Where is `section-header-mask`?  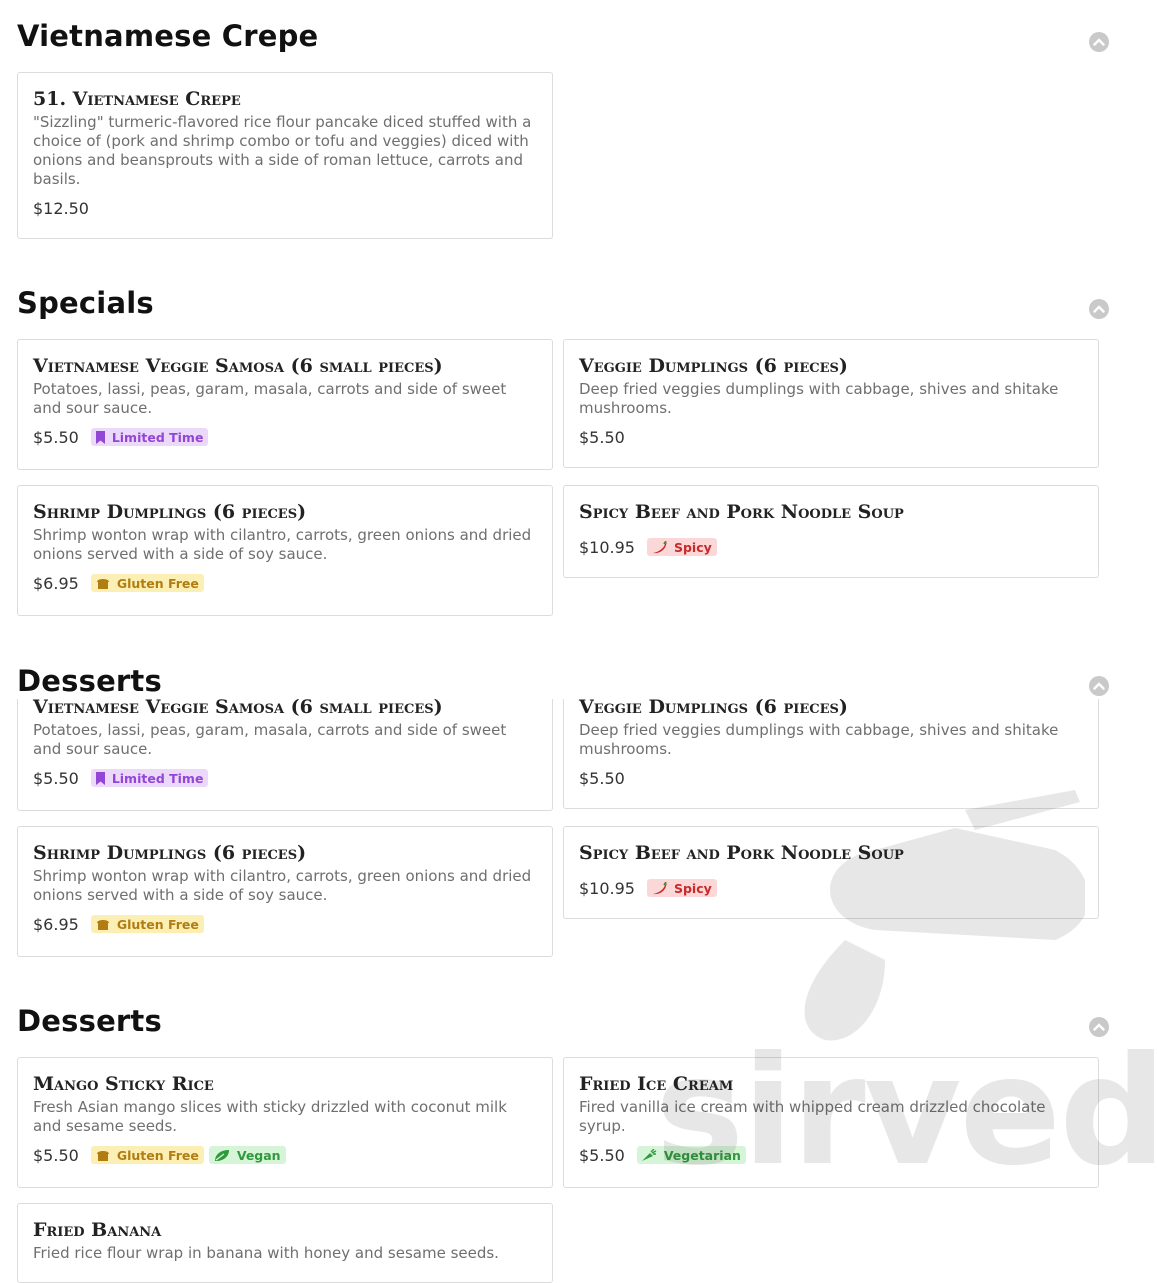 section-header-mask is located at coordinates (578, 679).